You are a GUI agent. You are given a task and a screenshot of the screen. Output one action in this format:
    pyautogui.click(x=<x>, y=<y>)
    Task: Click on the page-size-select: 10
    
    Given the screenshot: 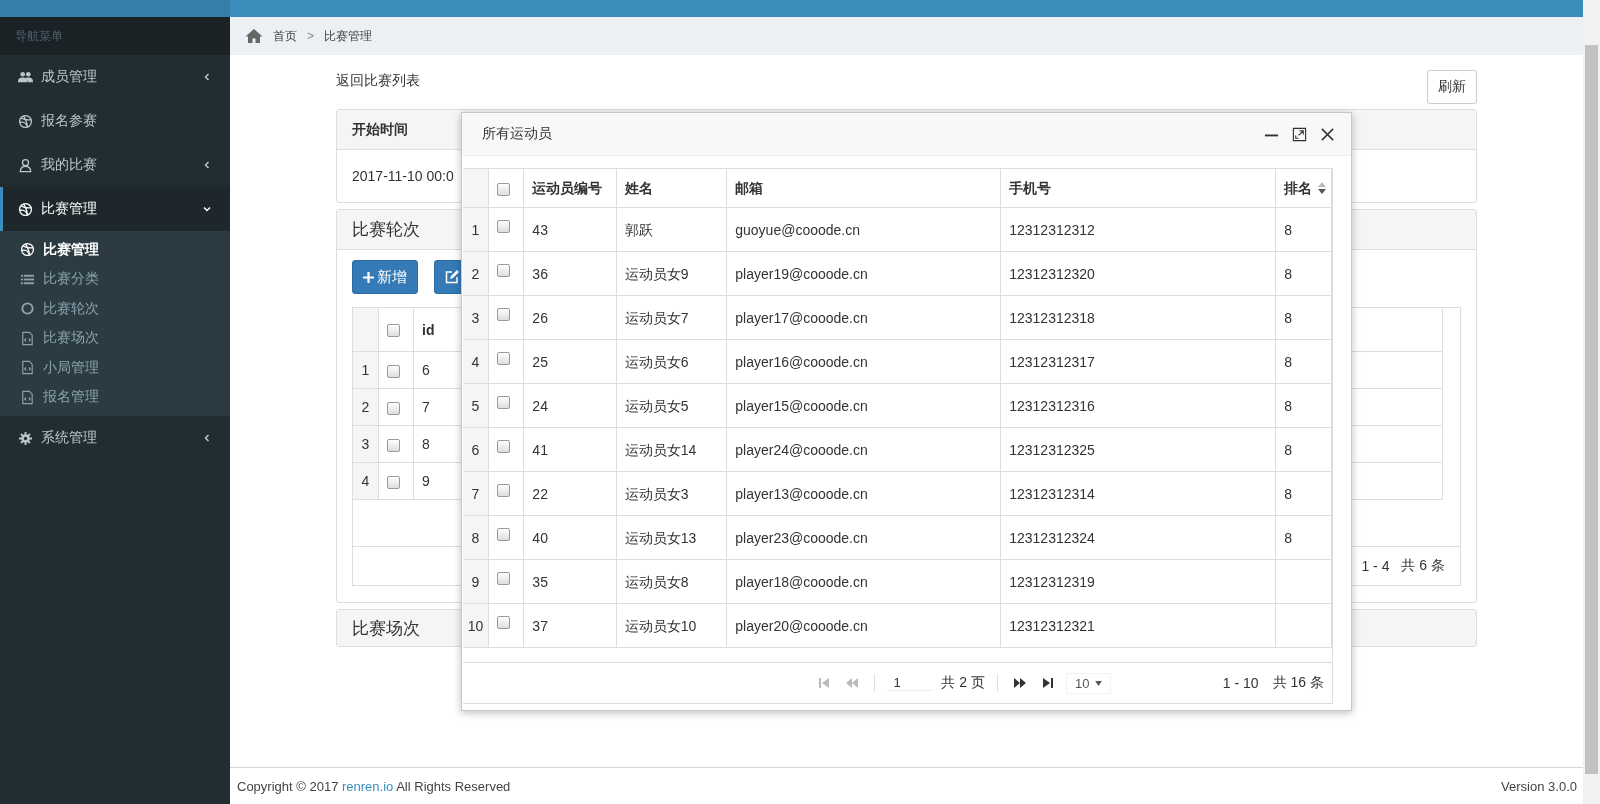 What is the action you would take?
    pyautogui.click(x=1088, y=683)
    